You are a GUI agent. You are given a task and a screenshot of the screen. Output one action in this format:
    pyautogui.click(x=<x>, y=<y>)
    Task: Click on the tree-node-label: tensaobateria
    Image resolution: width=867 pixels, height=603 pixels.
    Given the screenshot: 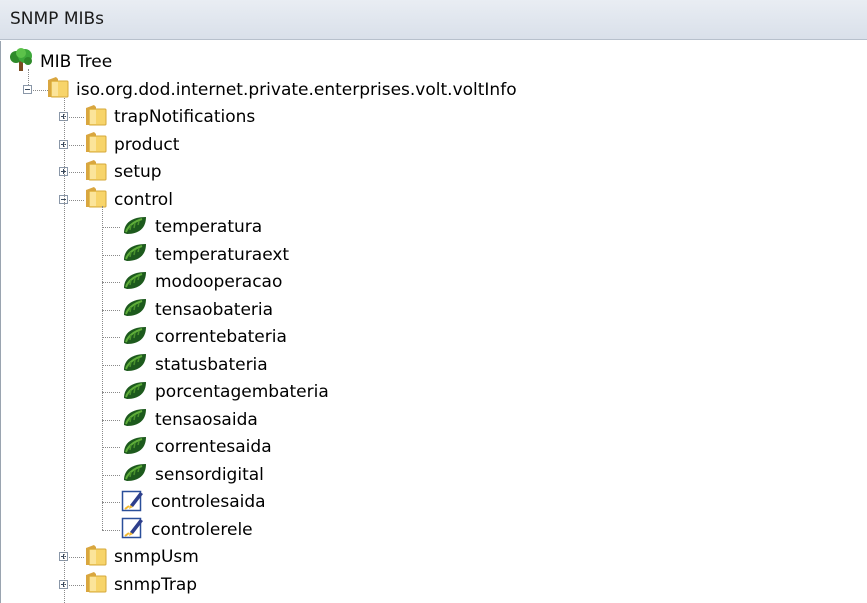 What is the action you would take?
    pyautogui.click(x=214, y=309)
    